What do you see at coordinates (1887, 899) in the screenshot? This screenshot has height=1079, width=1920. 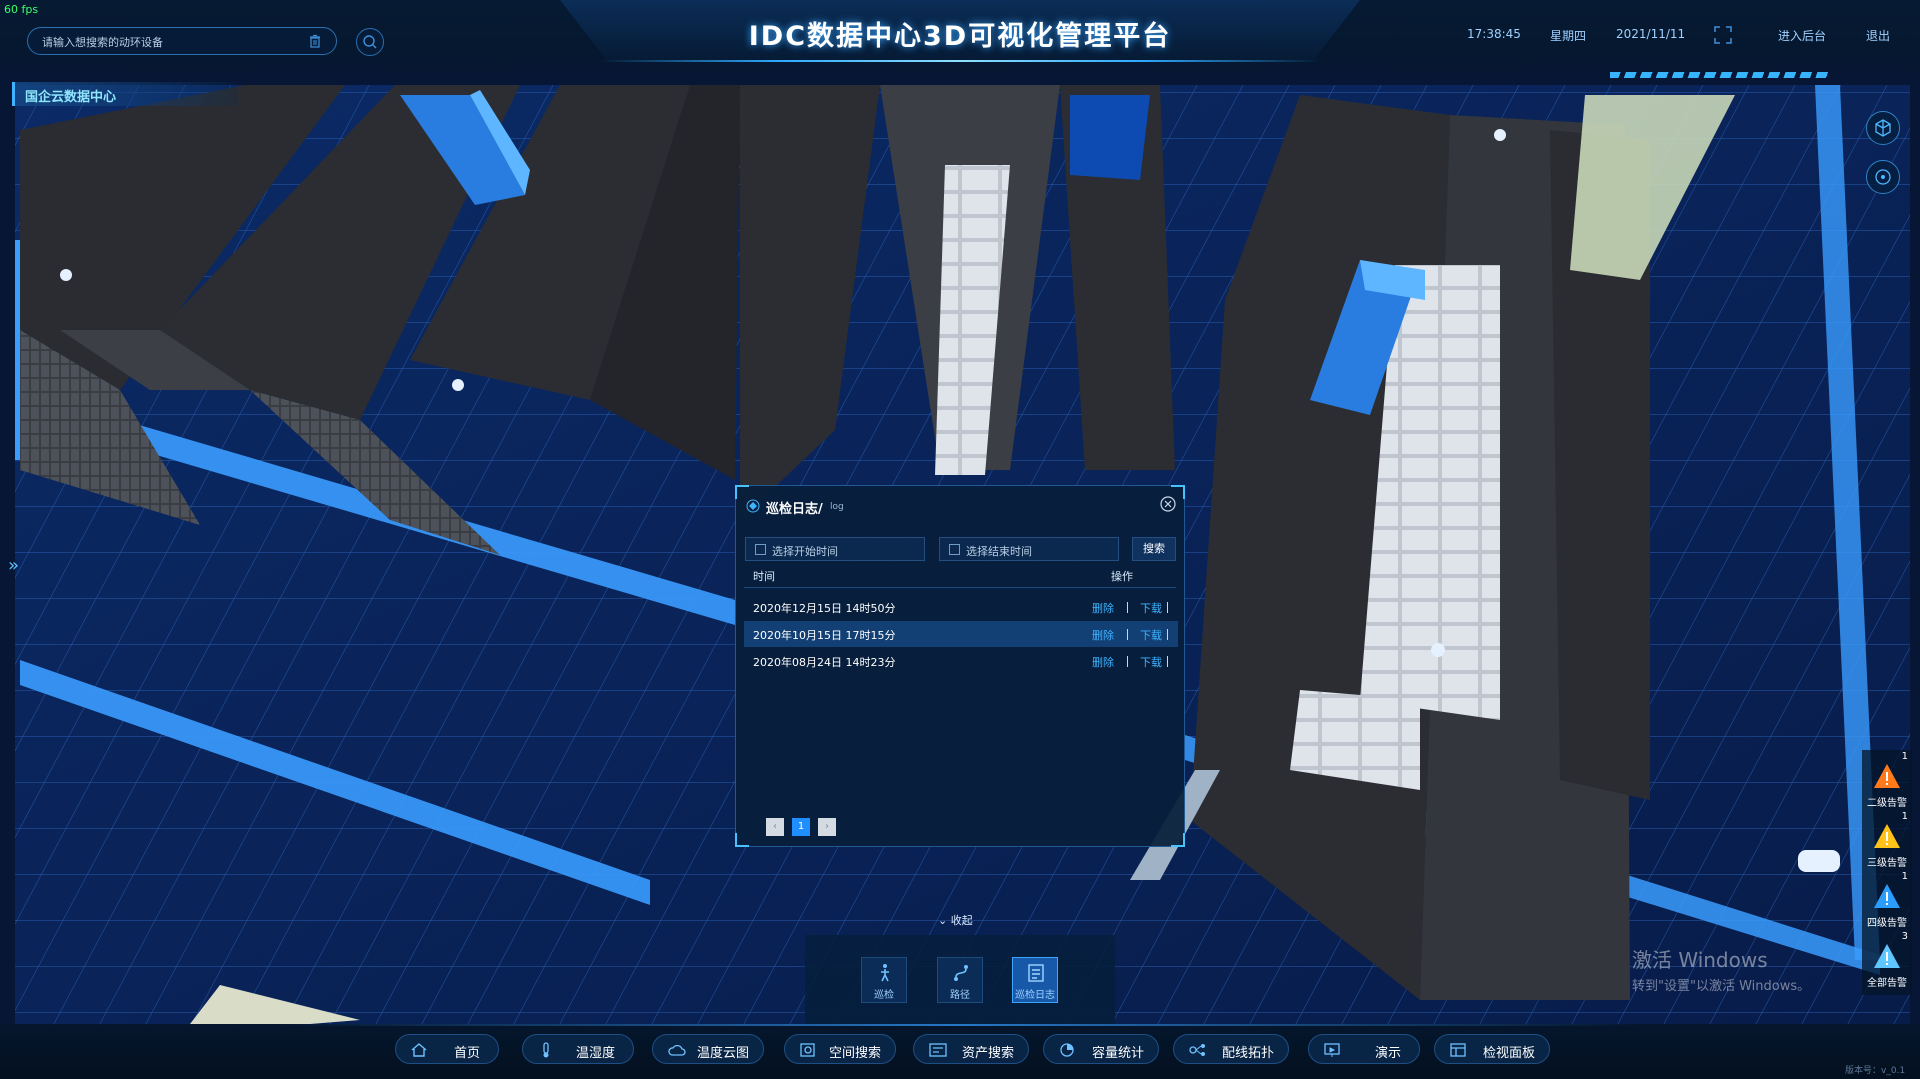 I see `alarm-level-4: 1 四级告警` at bounding box center [1887, 899].